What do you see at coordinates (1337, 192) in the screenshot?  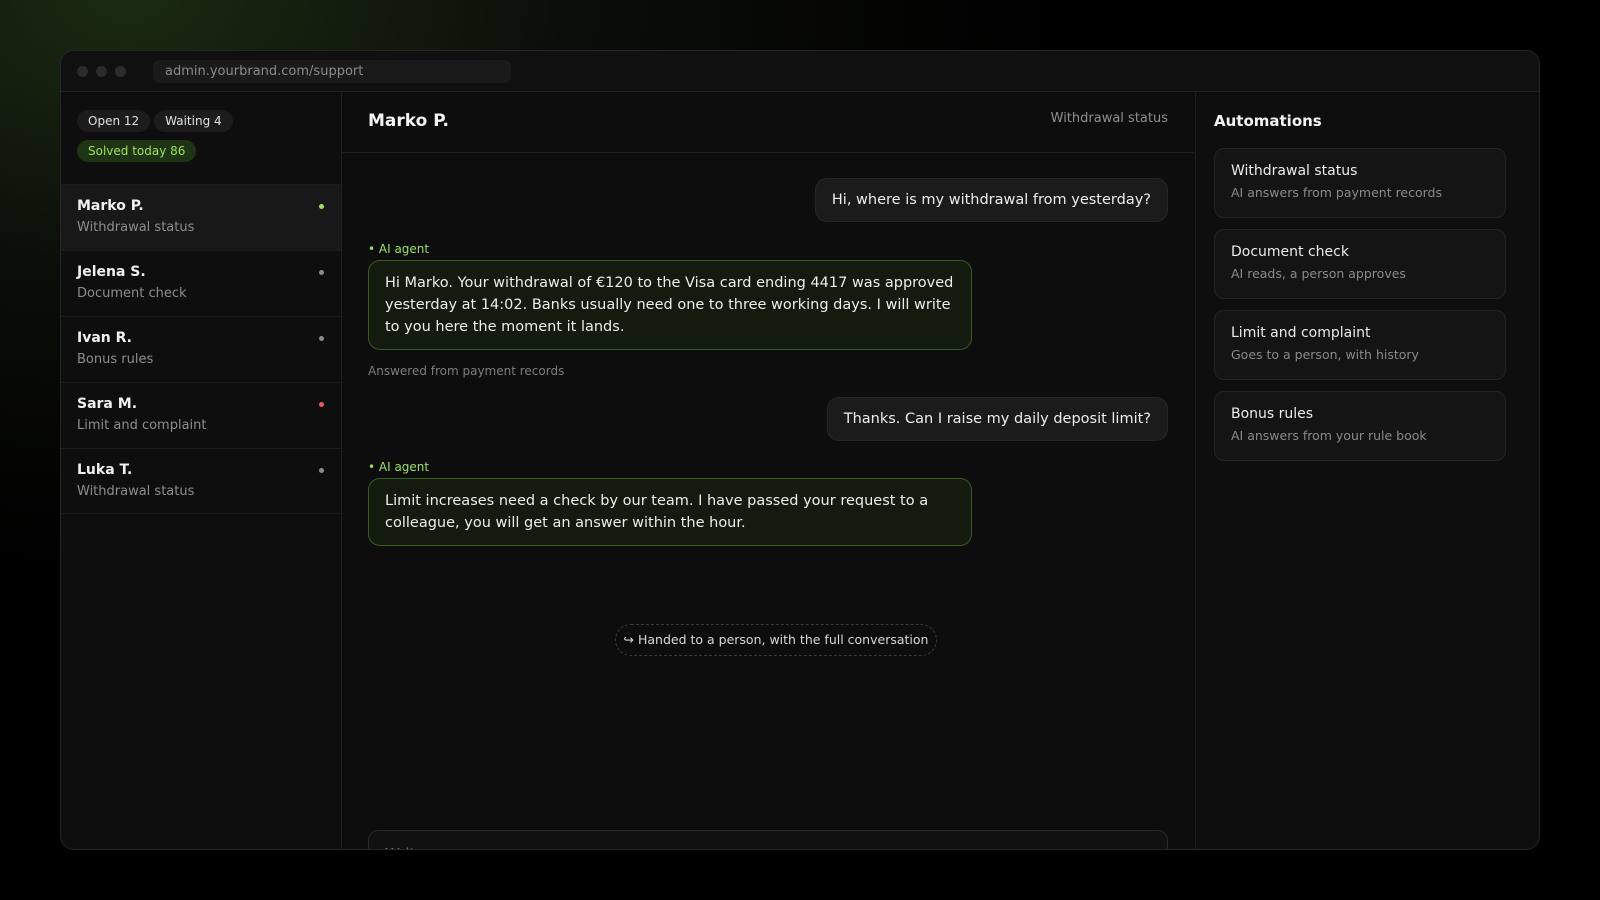 I see `automation-description: AI answers from payment records` at bounding box center [1337, 192].